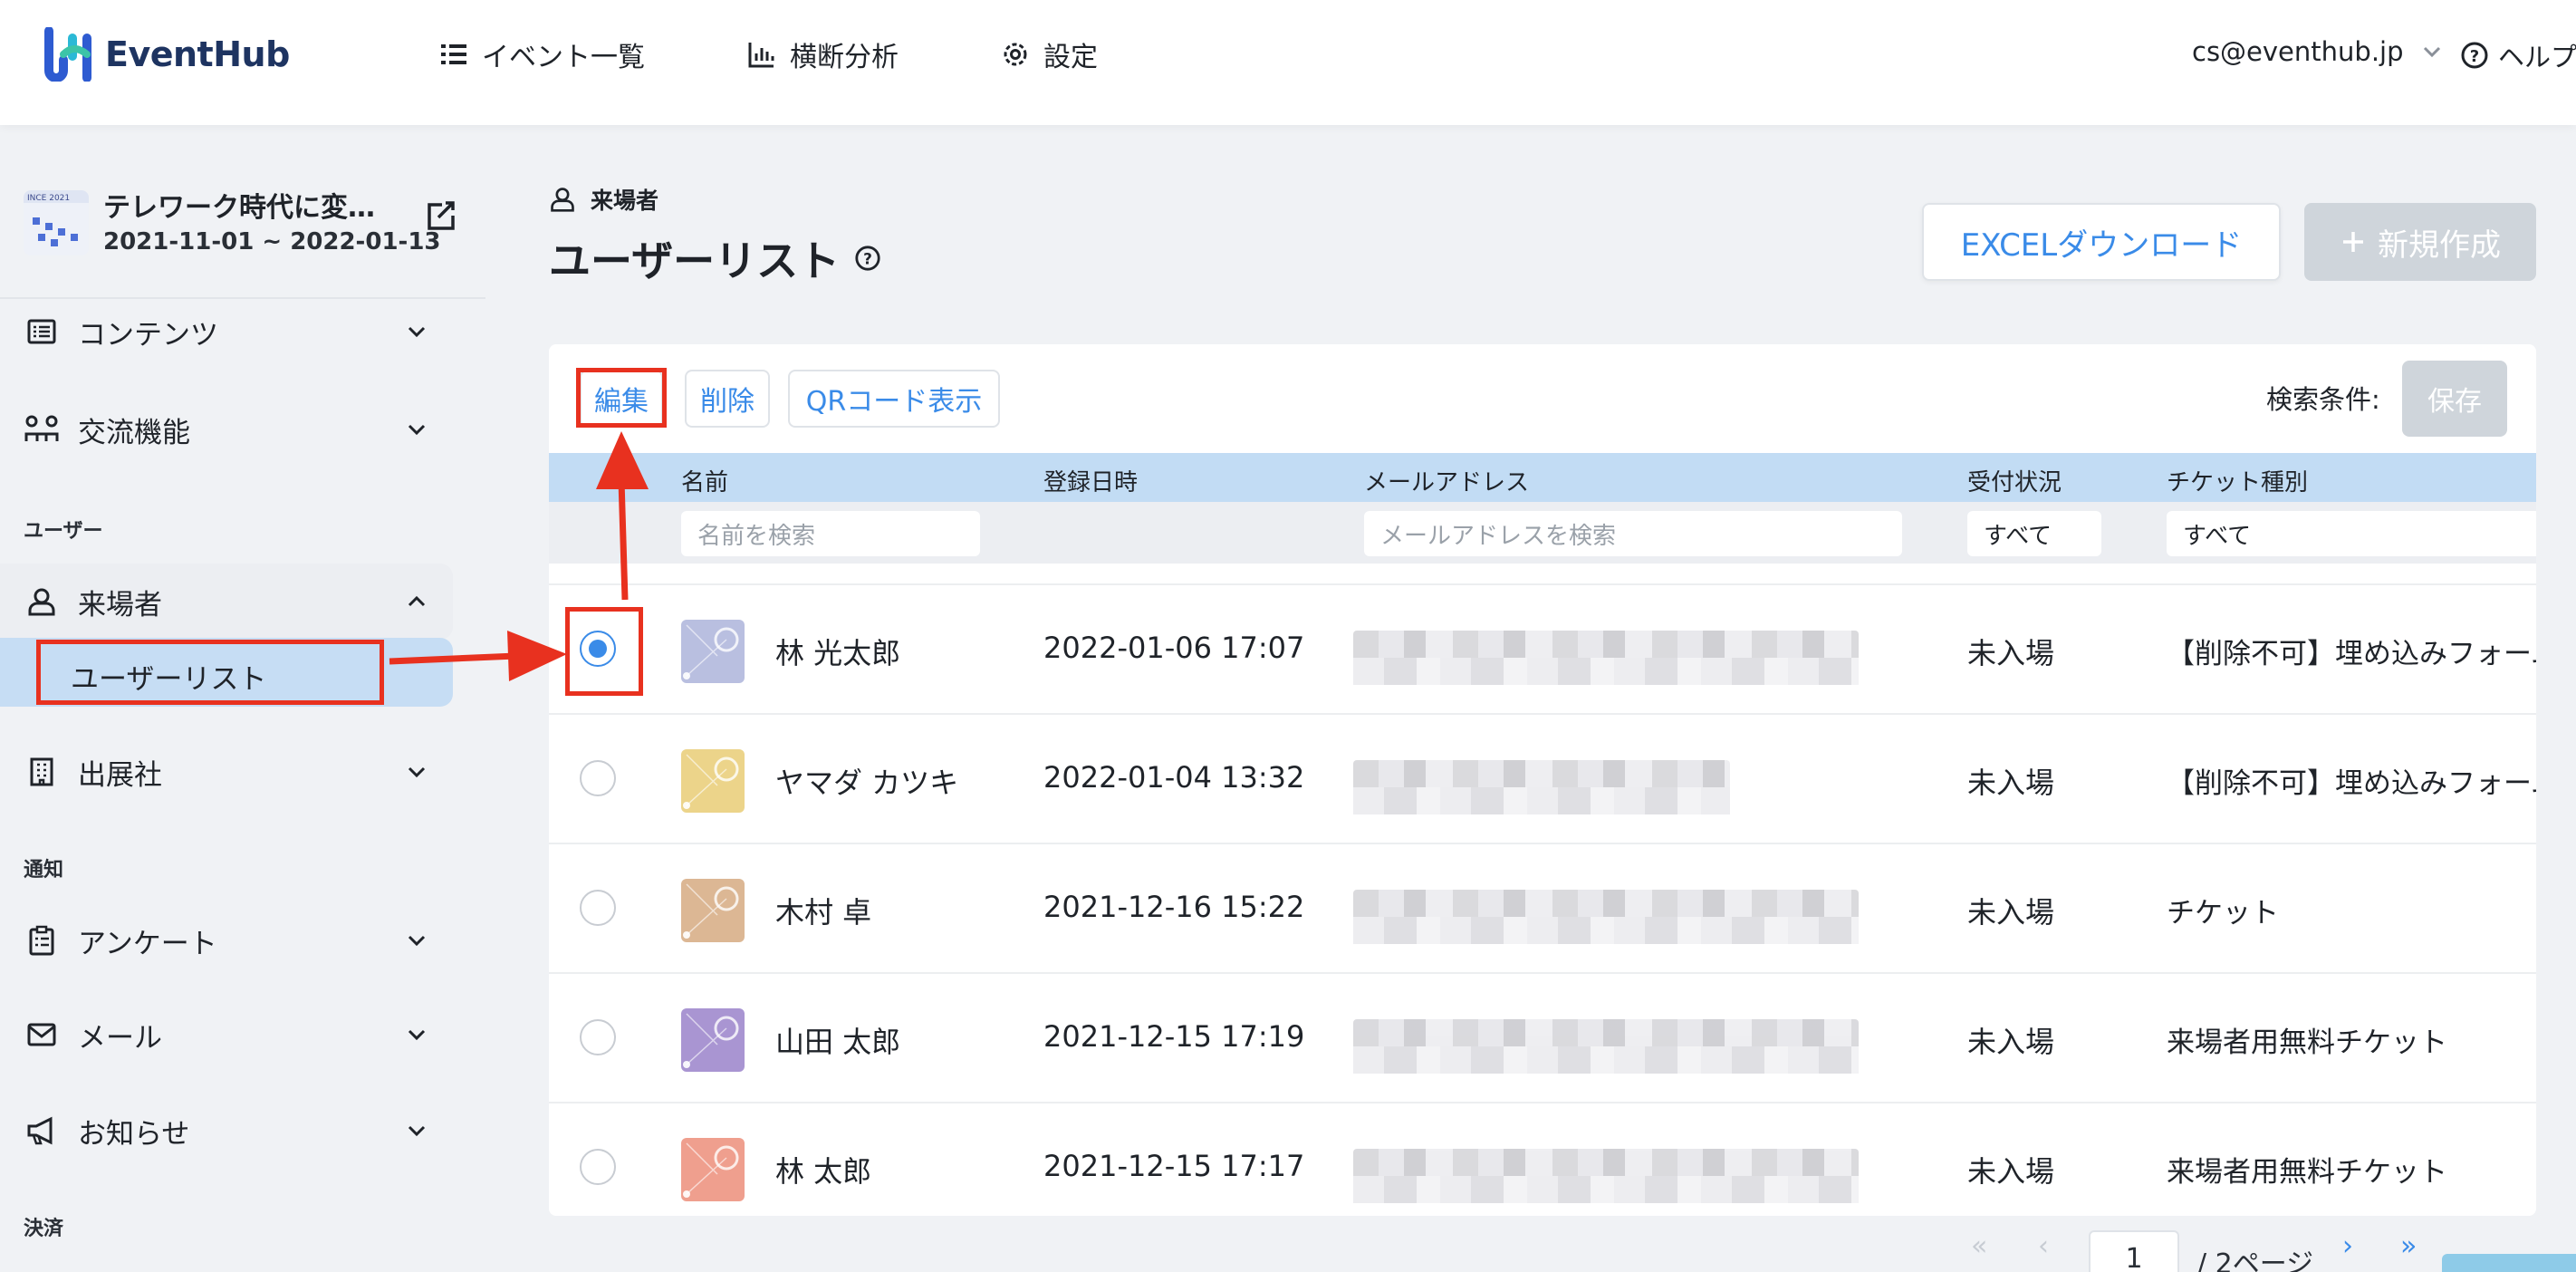 Image resolution: width=2576 pixels, height=1272 pixels. What do you see at coordinates (232, 772) in the screenshot?
I see `sidebar-item-exhibitors: 出展社` at bounding box center [232, 772].